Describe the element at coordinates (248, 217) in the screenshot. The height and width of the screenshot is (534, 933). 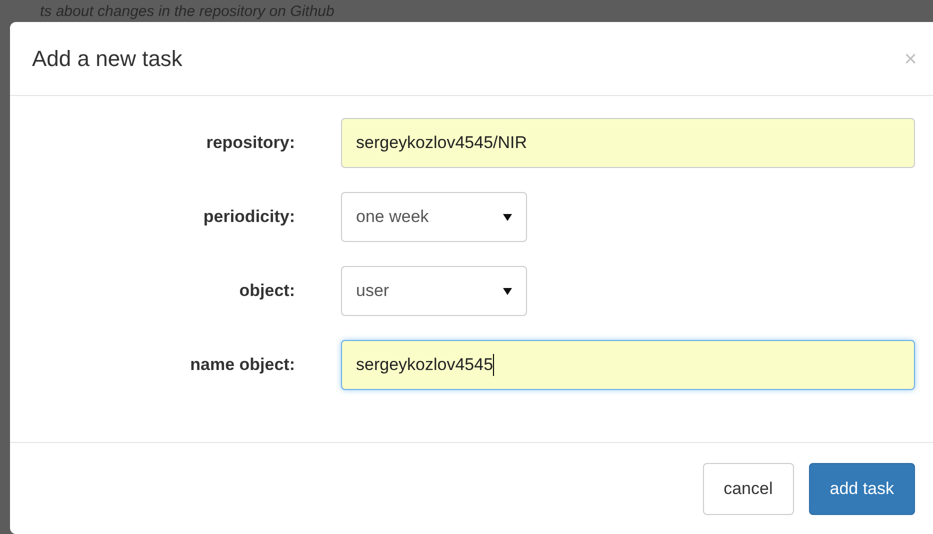
I see `field-label: periodicity:` at that location.